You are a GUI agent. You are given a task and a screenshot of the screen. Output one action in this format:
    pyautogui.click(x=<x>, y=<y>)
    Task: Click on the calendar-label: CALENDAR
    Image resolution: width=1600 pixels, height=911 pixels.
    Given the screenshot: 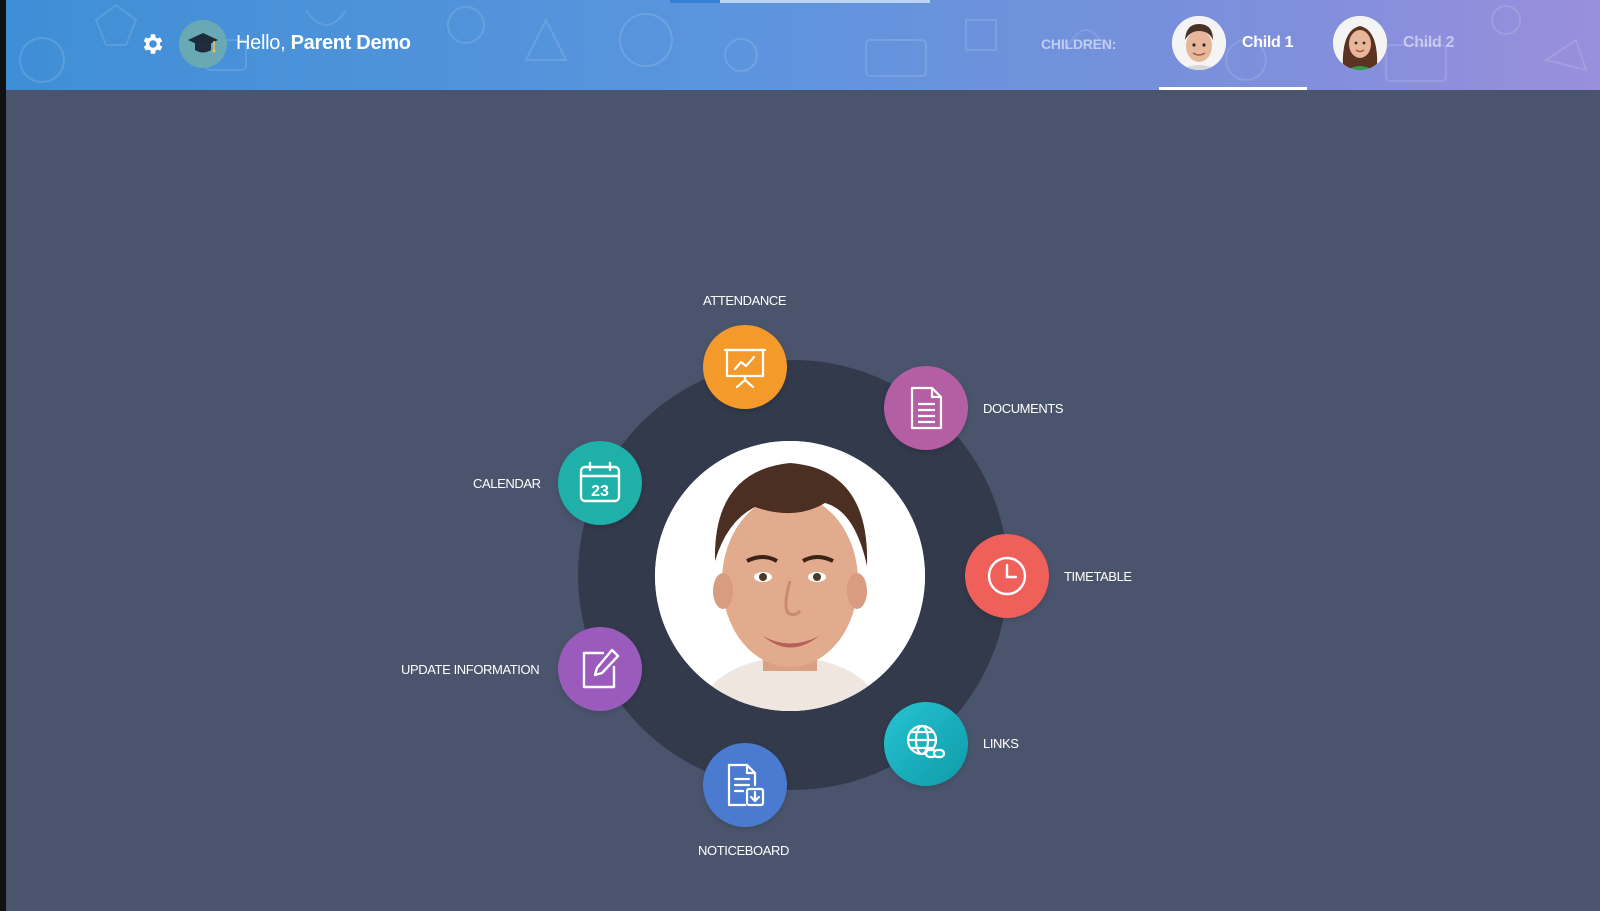 What is the action you would take?
    pyautogui.click(x=507, y=483)
    